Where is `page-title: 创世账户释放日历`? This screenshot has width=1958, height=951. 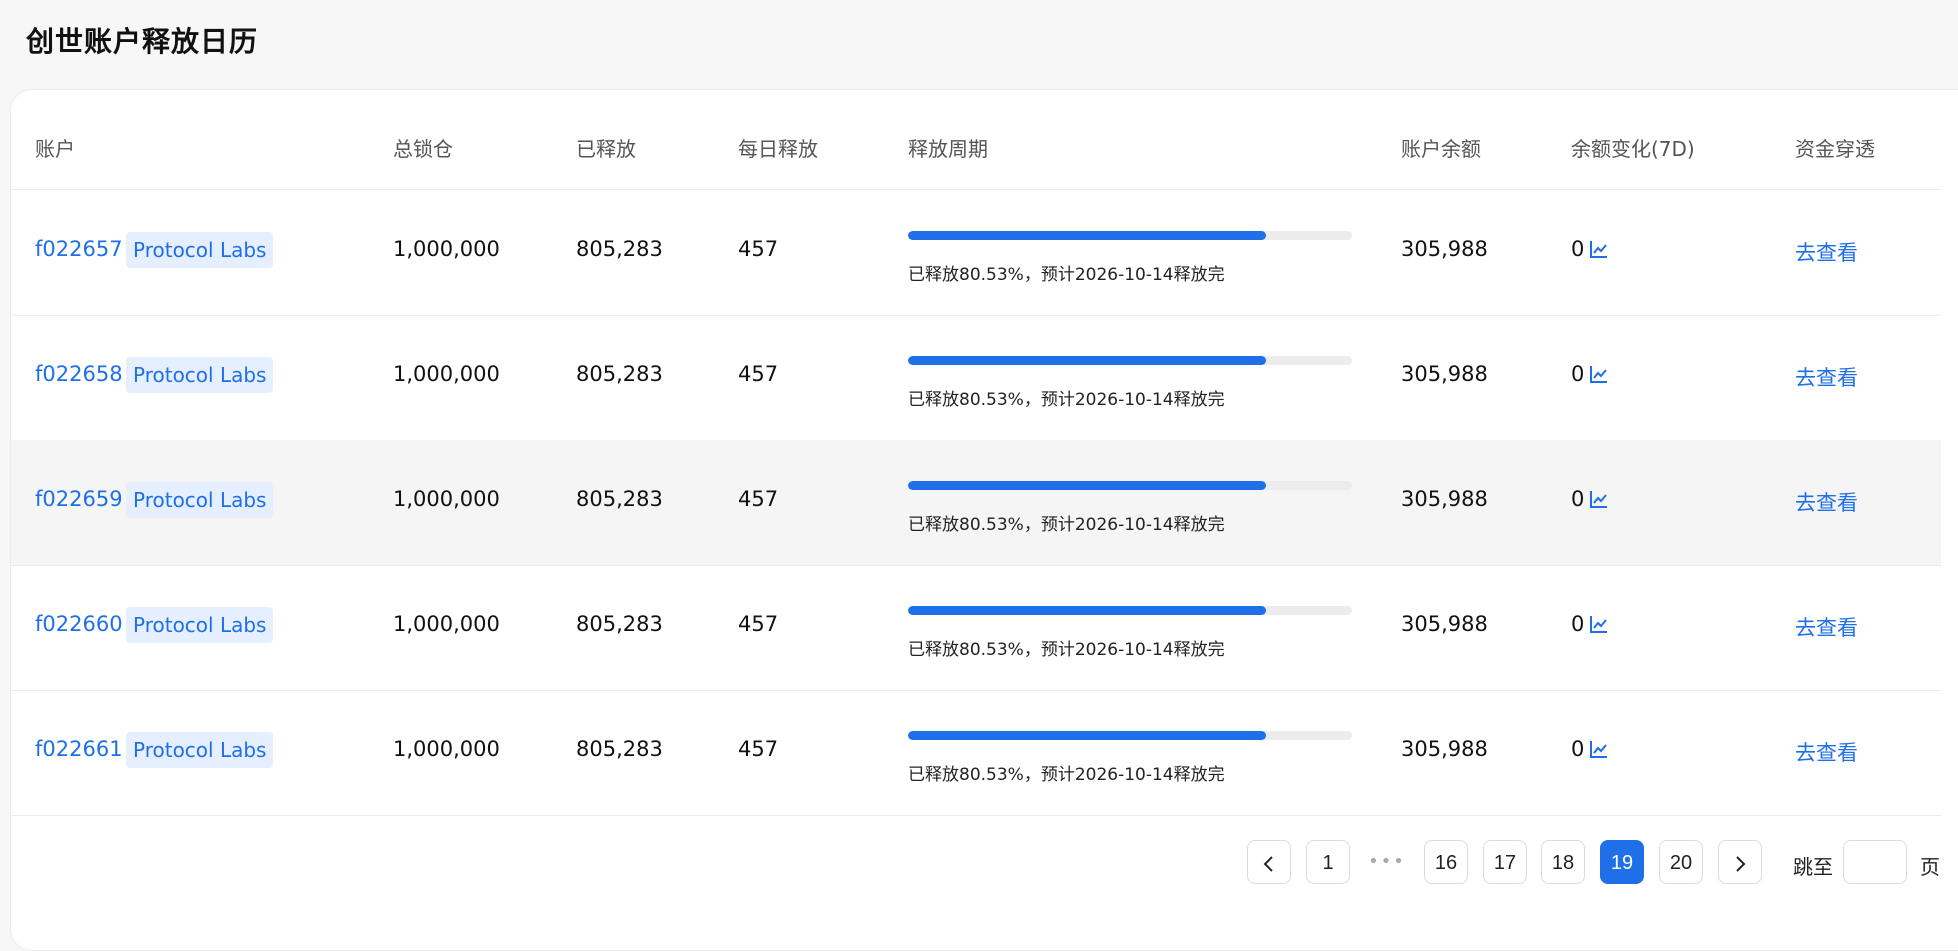
page-title: 创世账户释放日历 is located at coordinates (142, 41).